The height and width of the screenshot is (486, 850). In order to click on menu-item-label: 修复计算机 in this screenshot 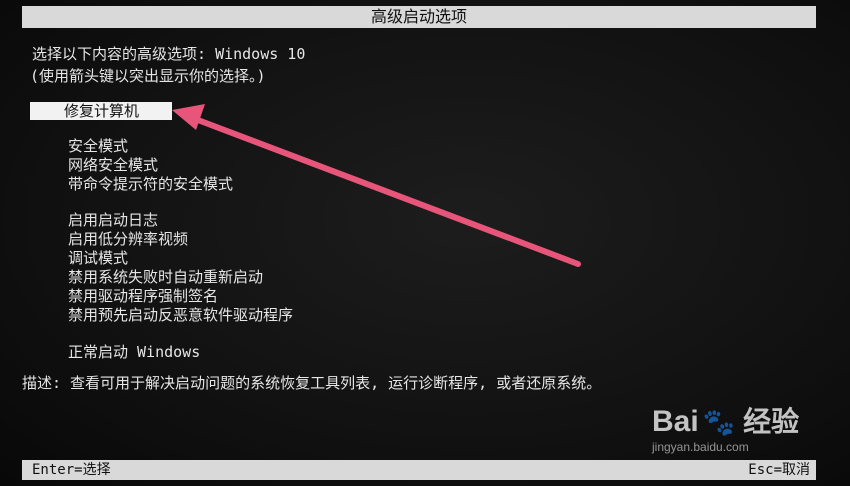, I will do `click(102, 111)`.